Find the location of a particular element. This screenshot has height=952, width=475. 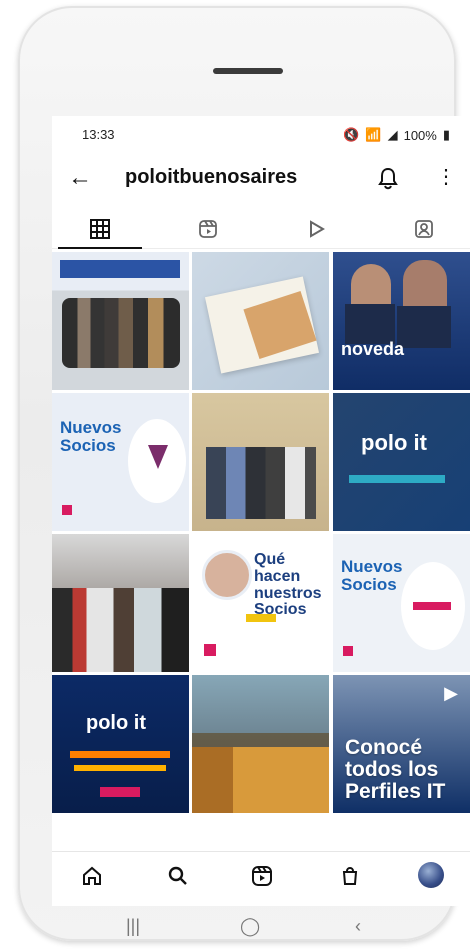

tab-tagged is located at coordinates (424, 229).